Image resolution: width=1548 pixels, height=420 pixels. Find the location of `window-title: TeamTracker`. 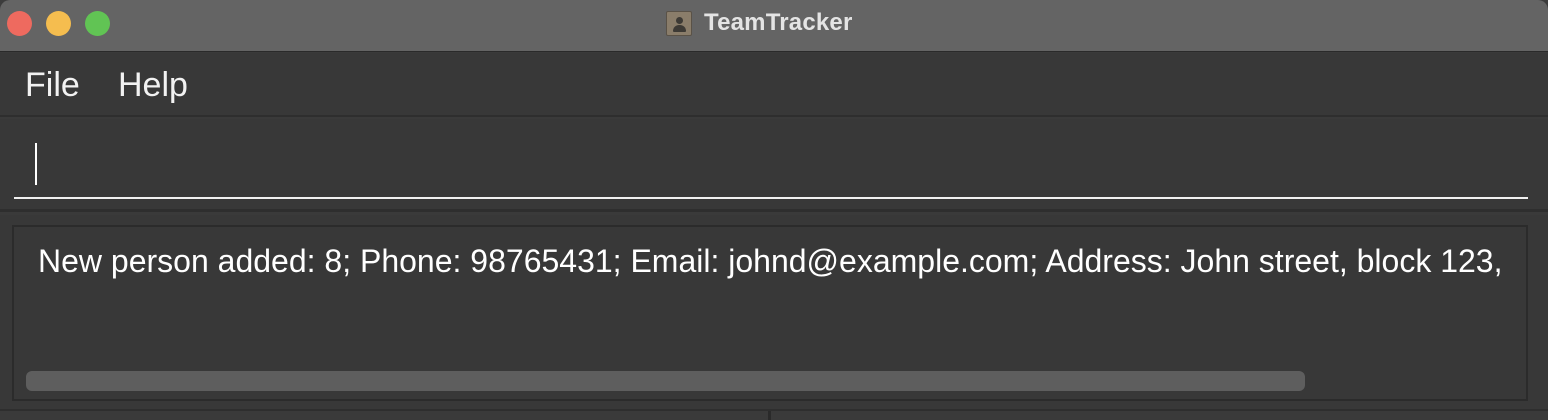

window-title: TeamTracker is located at coordinates (778, 22).